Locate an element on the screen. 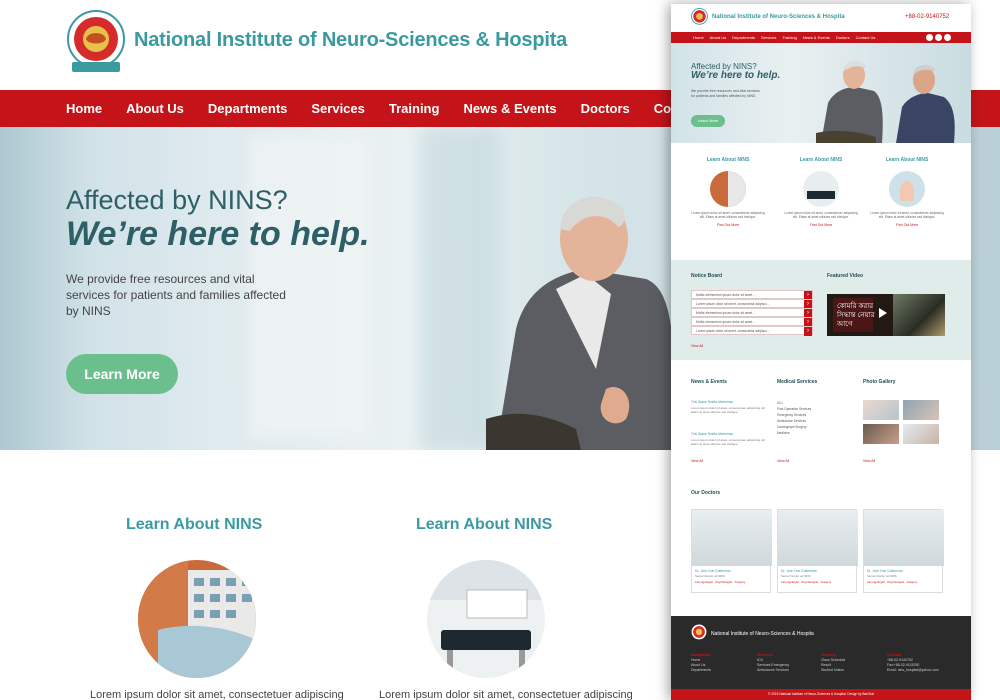 The image size is (1000, 700). video-caption-line: কোমরি করার is located at coordinates (855, 306).